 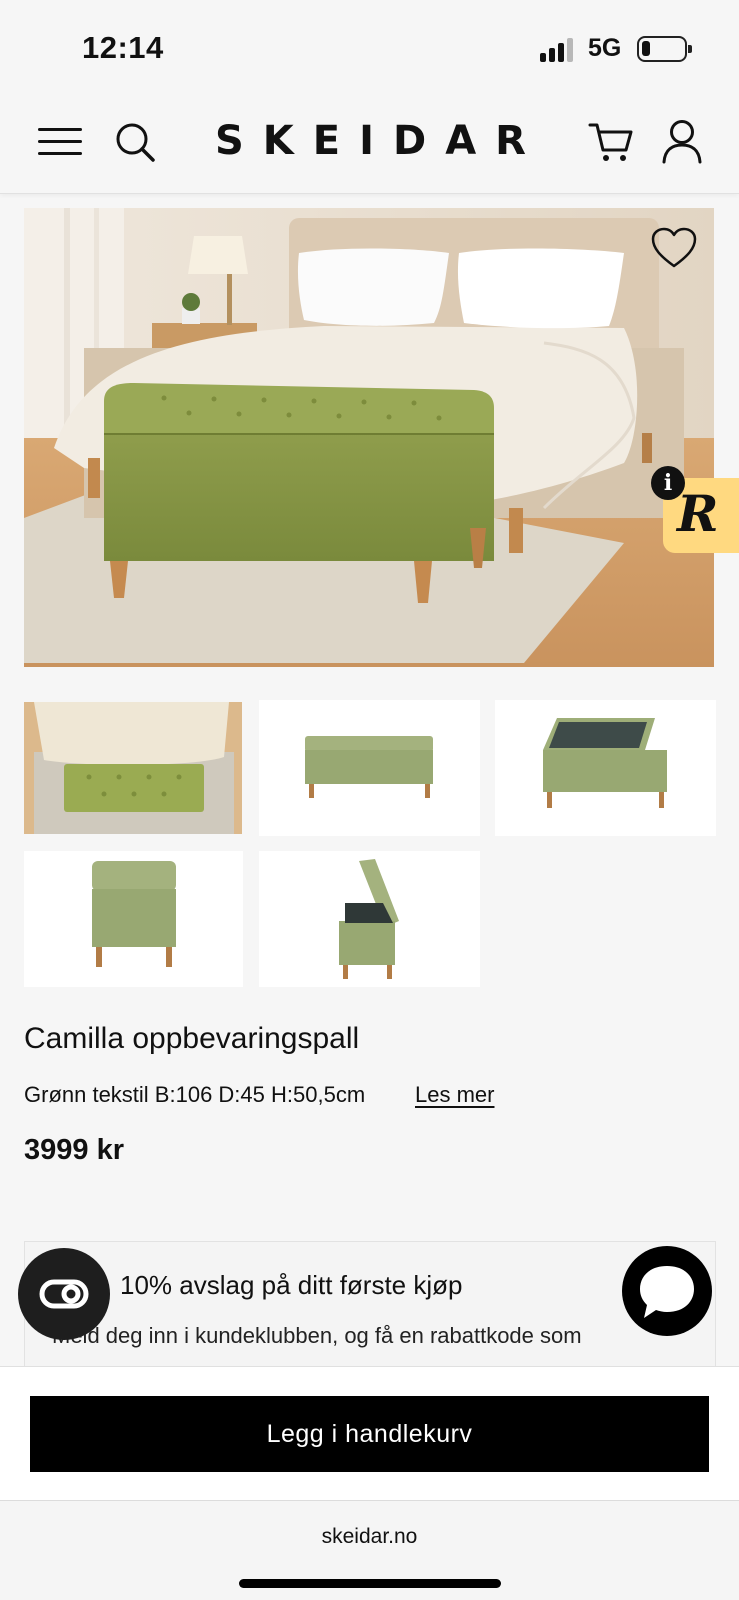 I want to click on home-indicator, so click(x=370, y=1583).